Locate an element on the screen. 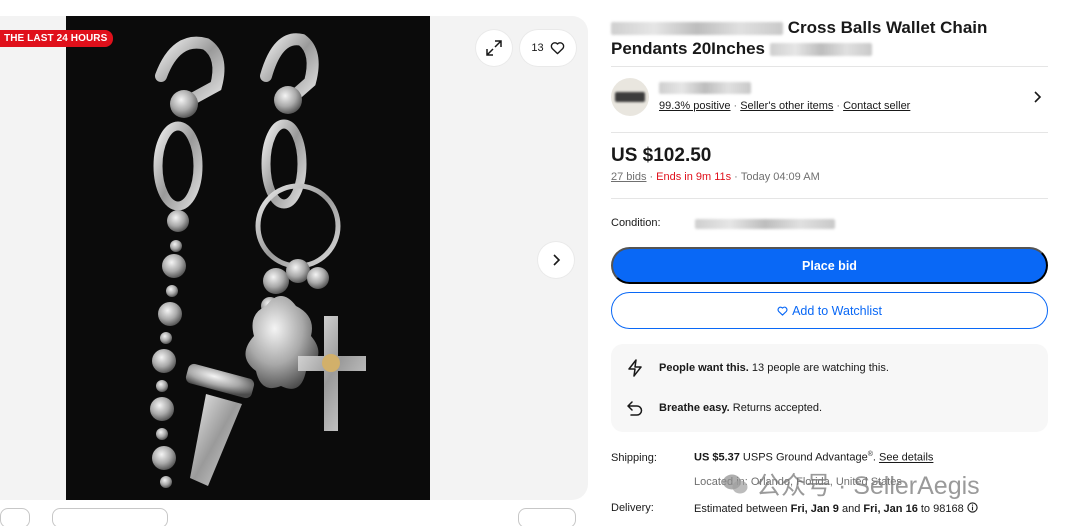  seller-other-items-link: Seller's other items is located at coordinates (786, 106).